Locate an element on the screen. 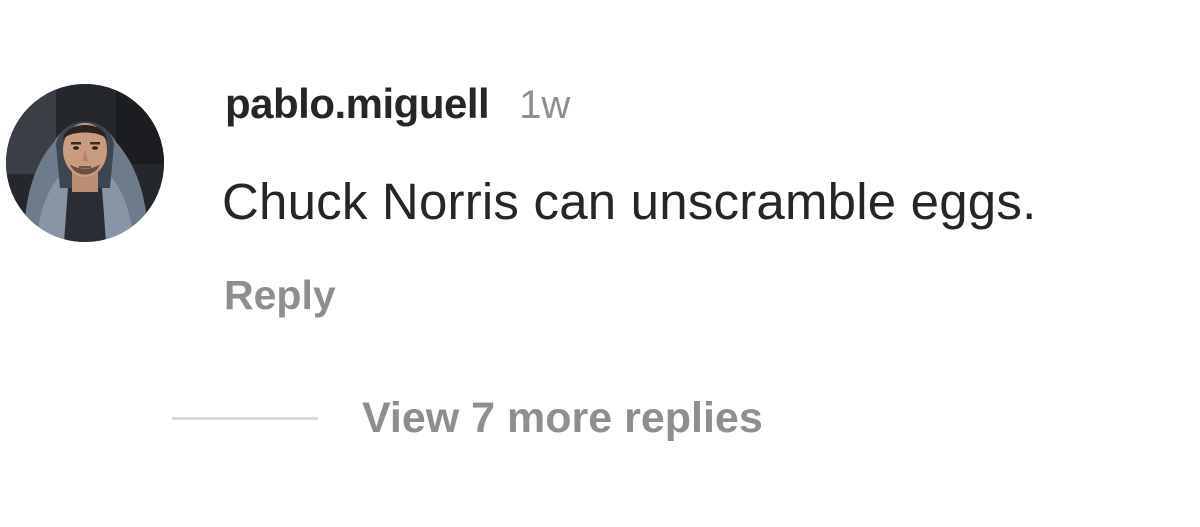 The image size is (1200, 527). view-more-replies-button: View 7 more replies is located at coordinates (467, 418).